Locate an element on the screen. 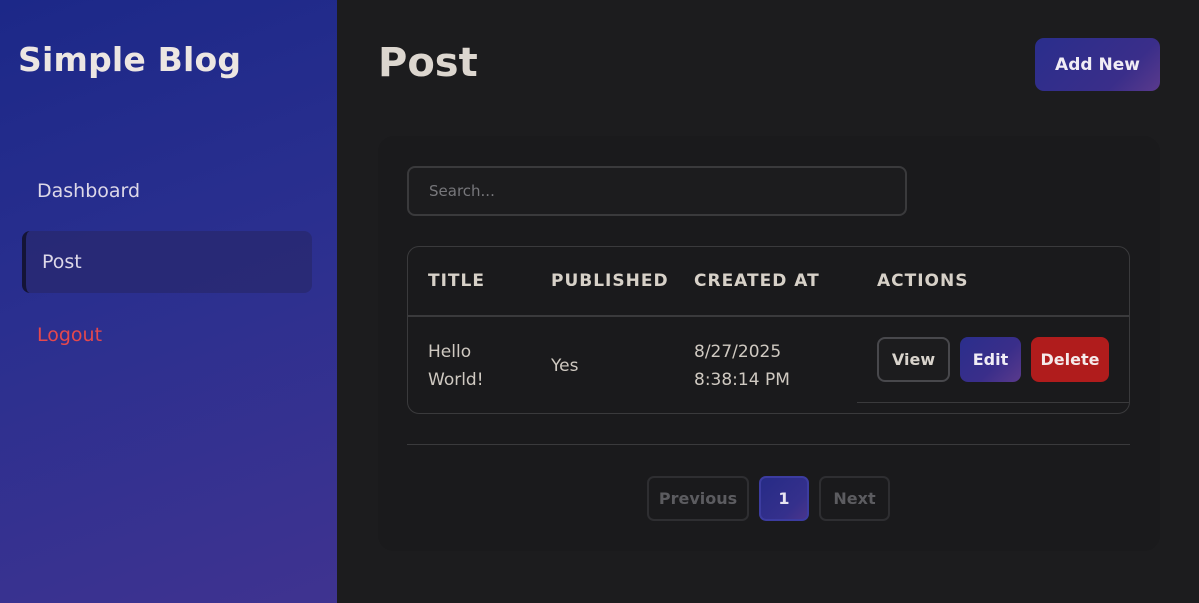 The image size is (1199, 603). page-title: Post is located at coordinates (428, 63).